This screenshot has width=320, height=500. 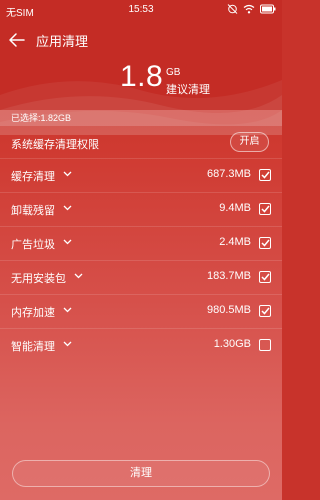 What do you see at coordinates (235, 242) in the screenshot?
I see `item-size: 2.4MB` at bounding box center [235, 242].